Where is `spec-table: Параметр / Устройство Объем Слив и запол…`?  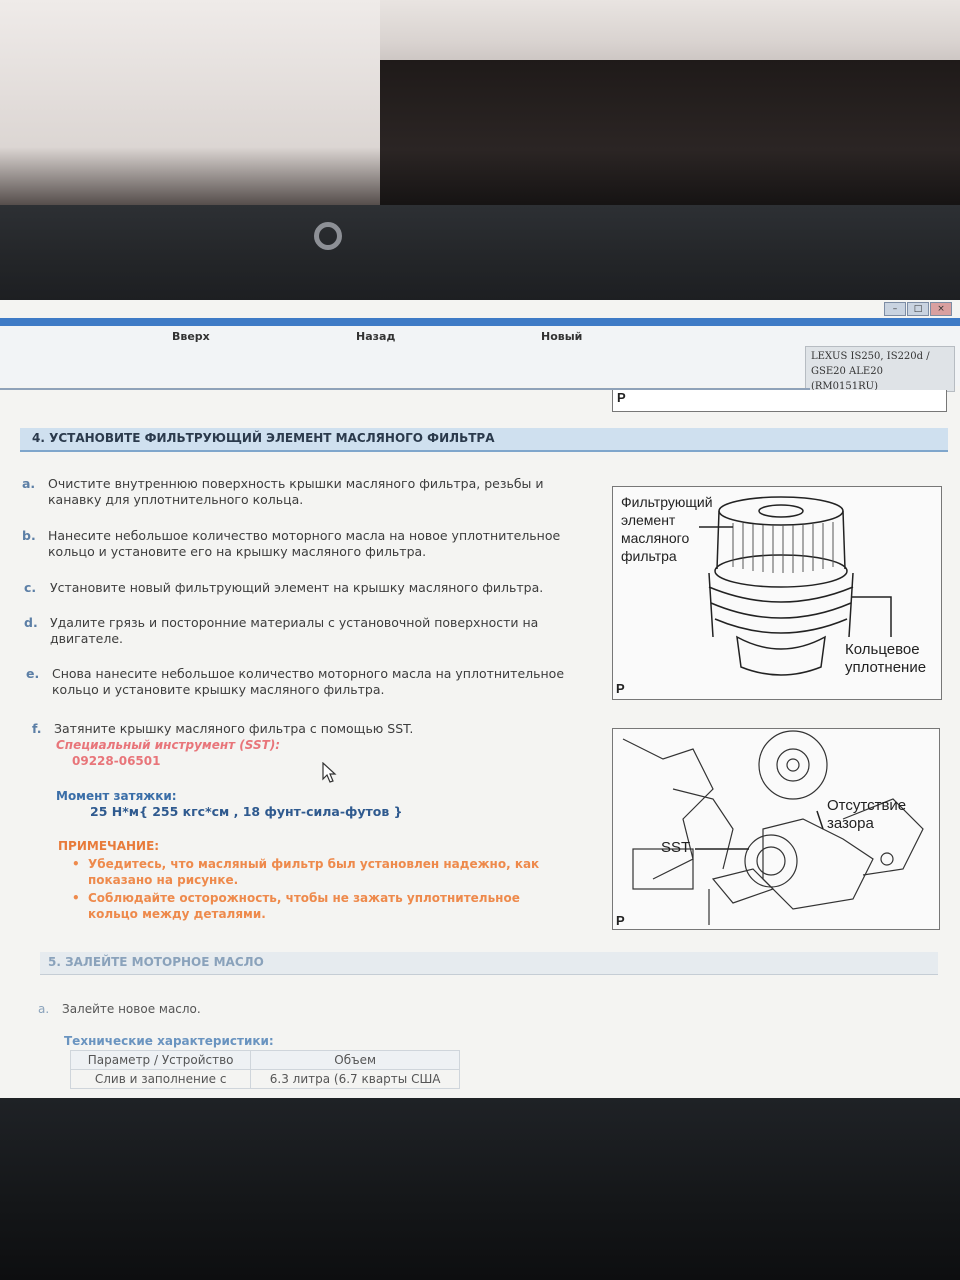 spec-table: Параметр / Устройство Объем Слив и запол… is located at coordinates (264, 1069).